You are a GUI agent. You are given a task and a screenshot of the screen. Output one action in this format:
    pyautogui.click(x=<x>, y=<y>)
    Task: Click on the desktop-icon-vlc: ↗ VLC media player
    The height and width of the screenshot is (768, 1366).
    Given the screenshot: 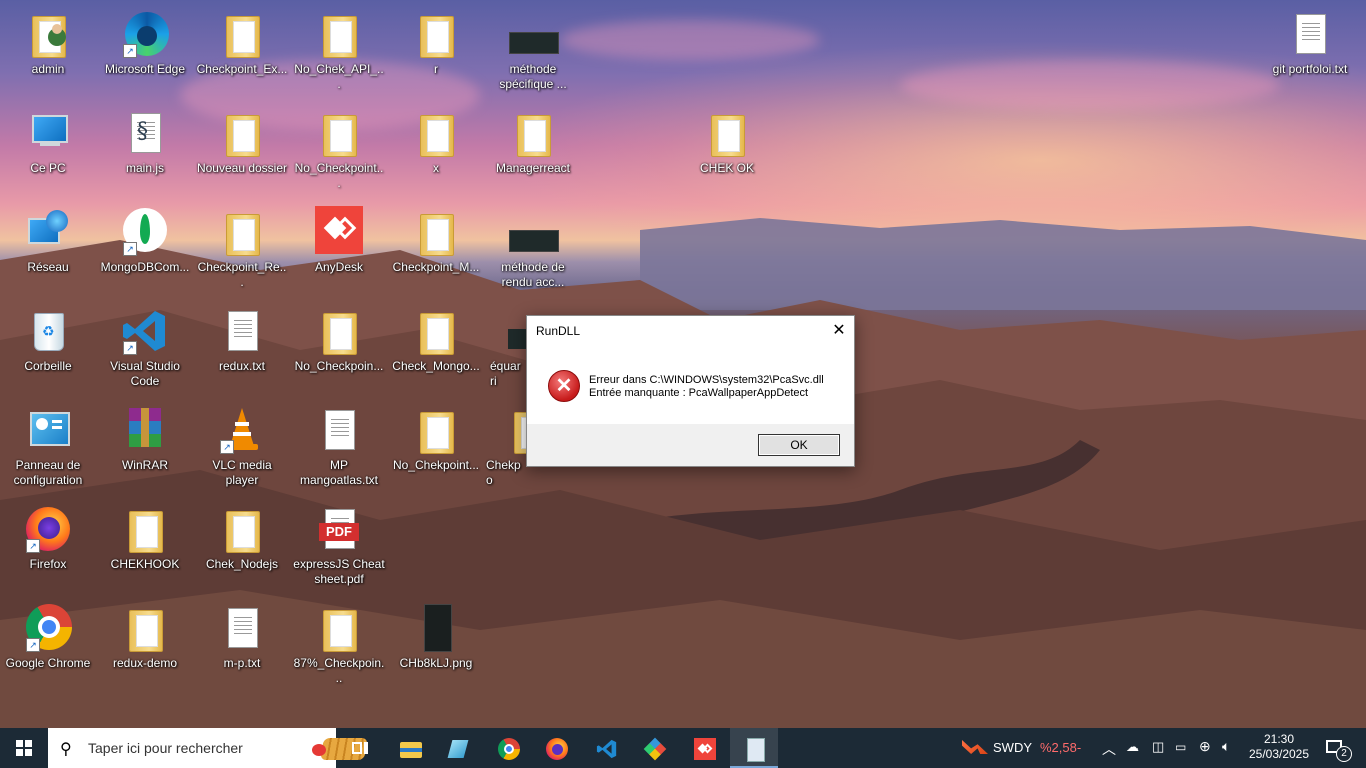 What is the action you would take?
    pyautogui.click(x=242, y=449)
    